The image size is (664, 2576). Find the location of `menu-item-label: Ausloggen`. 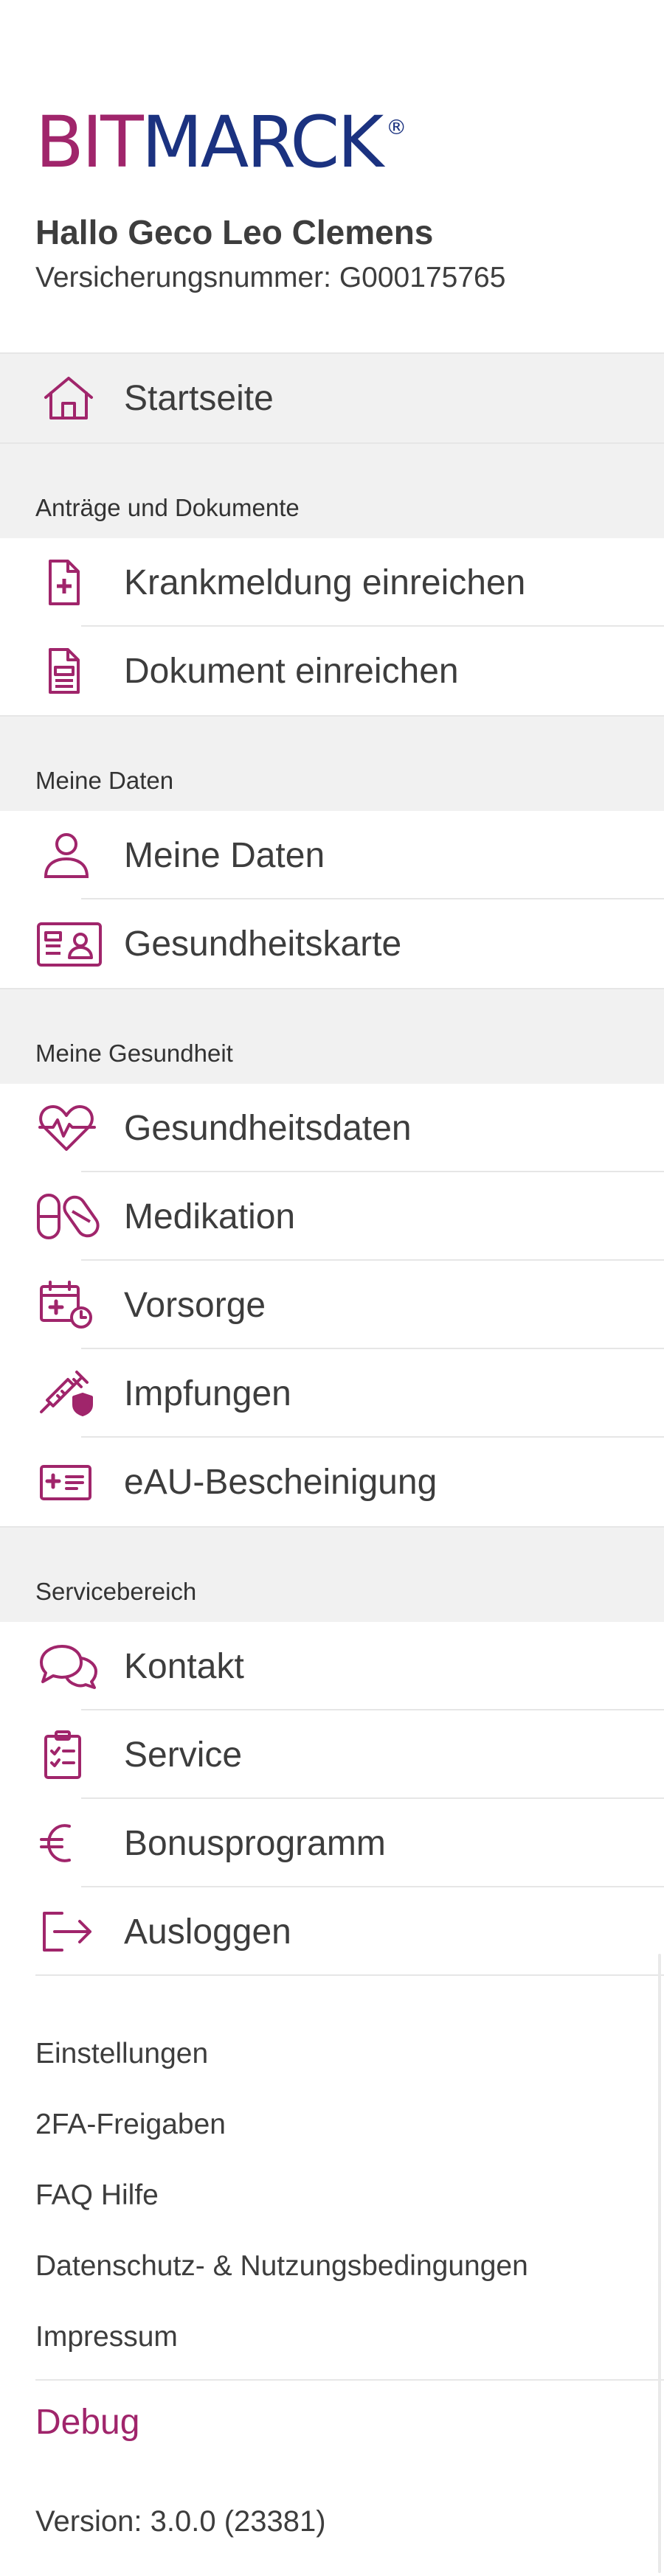

menu-item-label: Ausloggen is located at coordinates (207, 1932).